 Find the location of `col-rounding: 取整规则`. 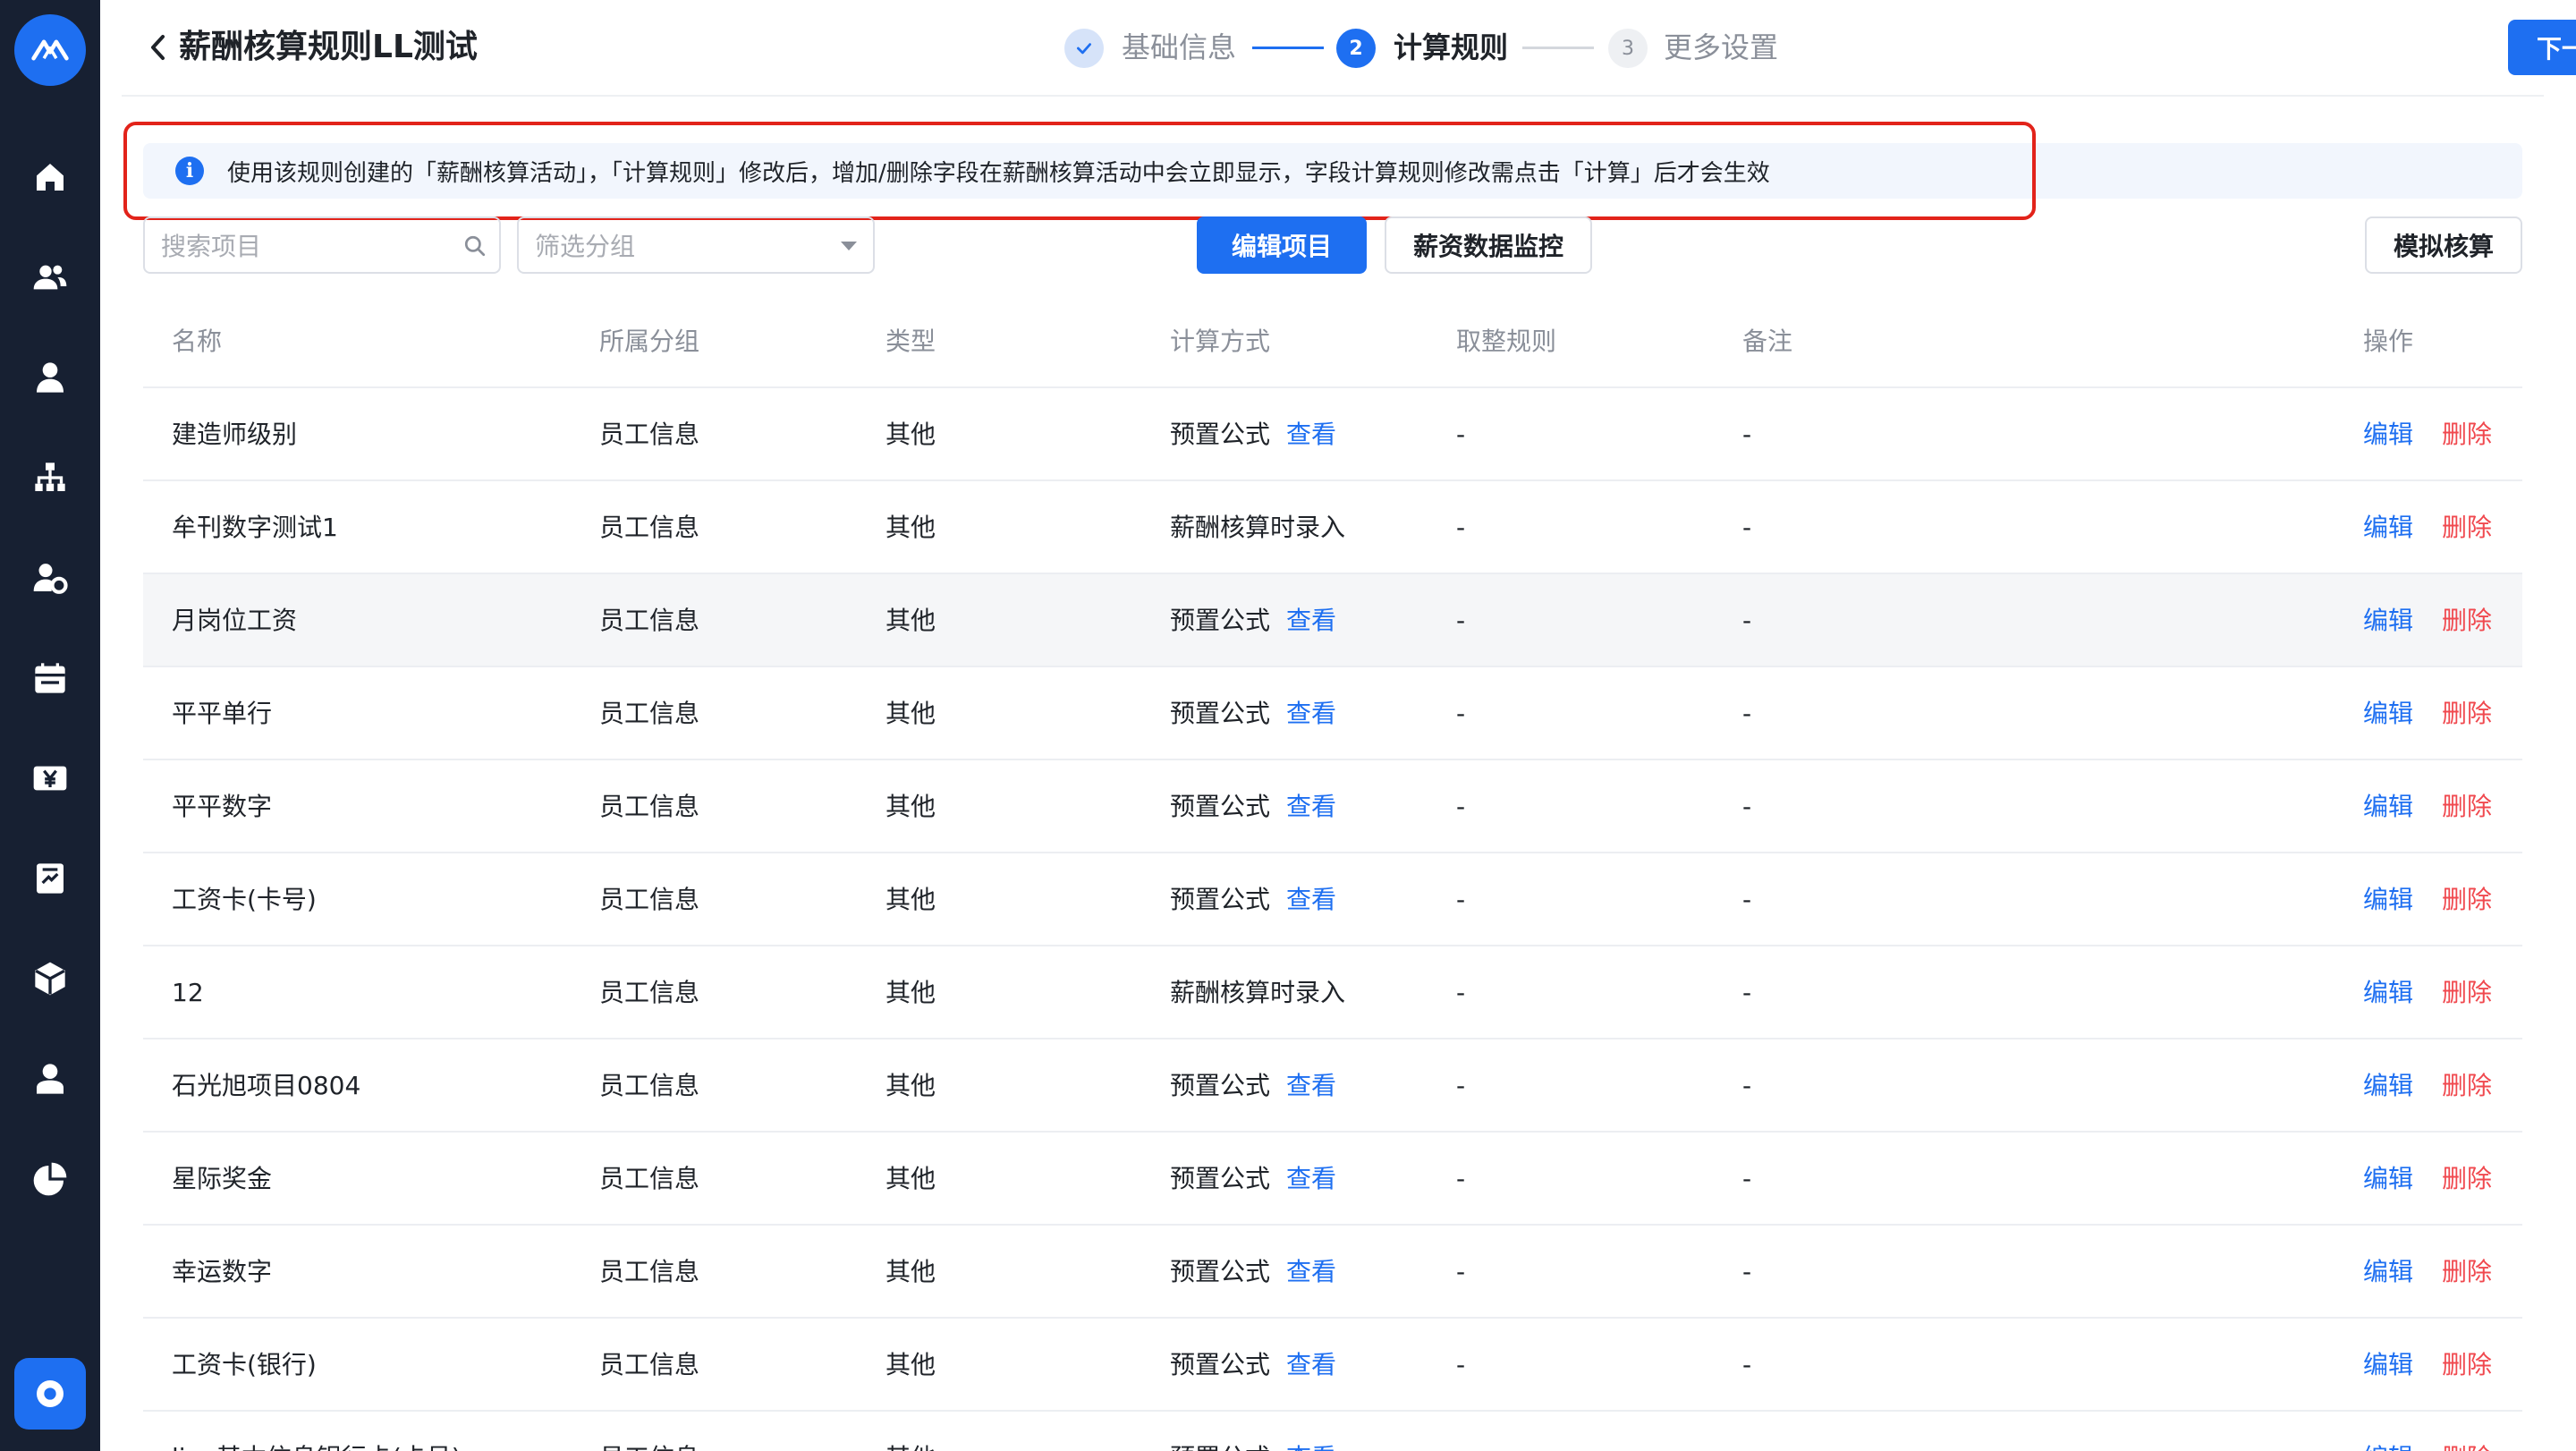

col-rounding: 取整规则 is located at coordinates (1506, 341).